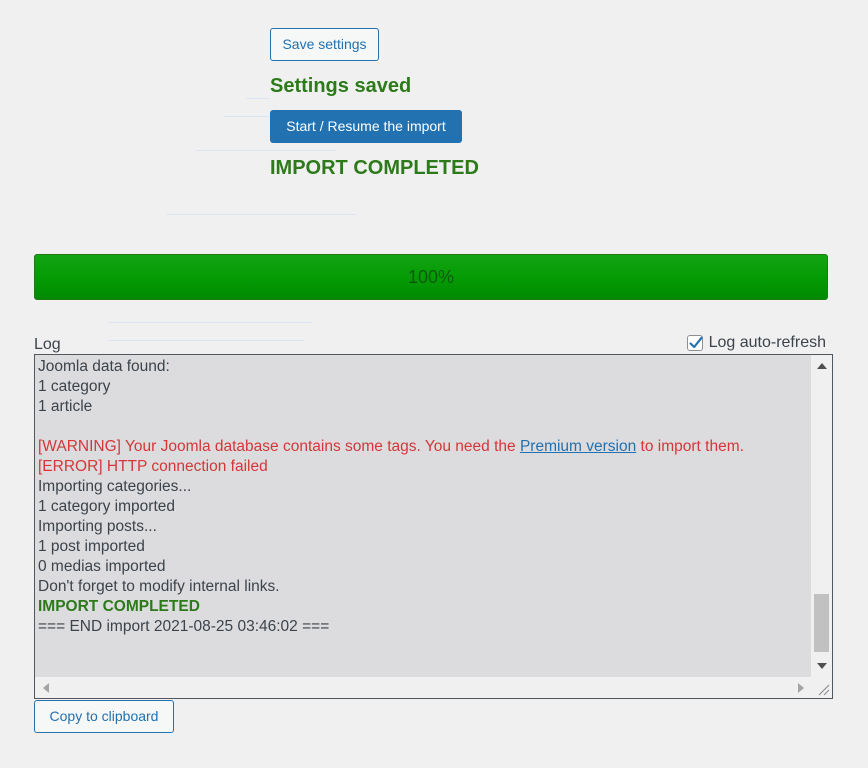 The image size is (868, 768). What do you see at coordinates (106, 506) in the screenshot?
I see `log-line: 1 category imported` at bounding box center [106, 506].